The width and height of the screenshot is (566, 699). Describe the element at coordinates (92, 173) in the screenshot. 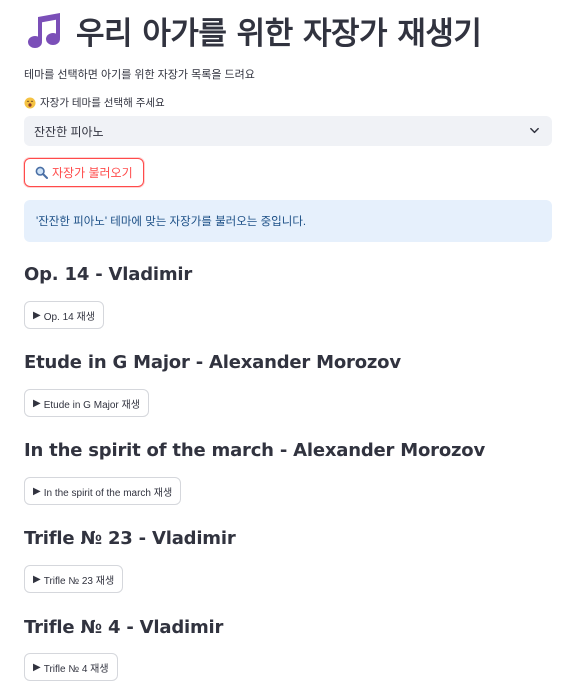

I see `load-lullabies-label: 자장가 불러오기` at that location.